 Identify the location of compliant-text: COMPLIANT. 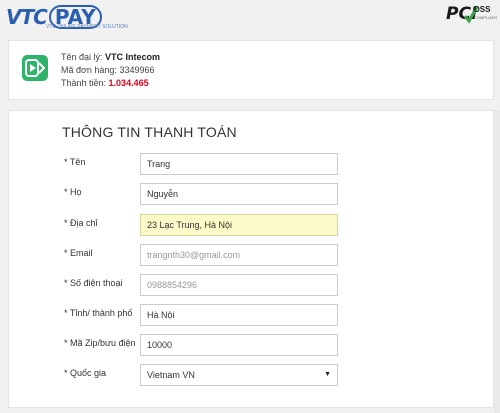
(486, 17).